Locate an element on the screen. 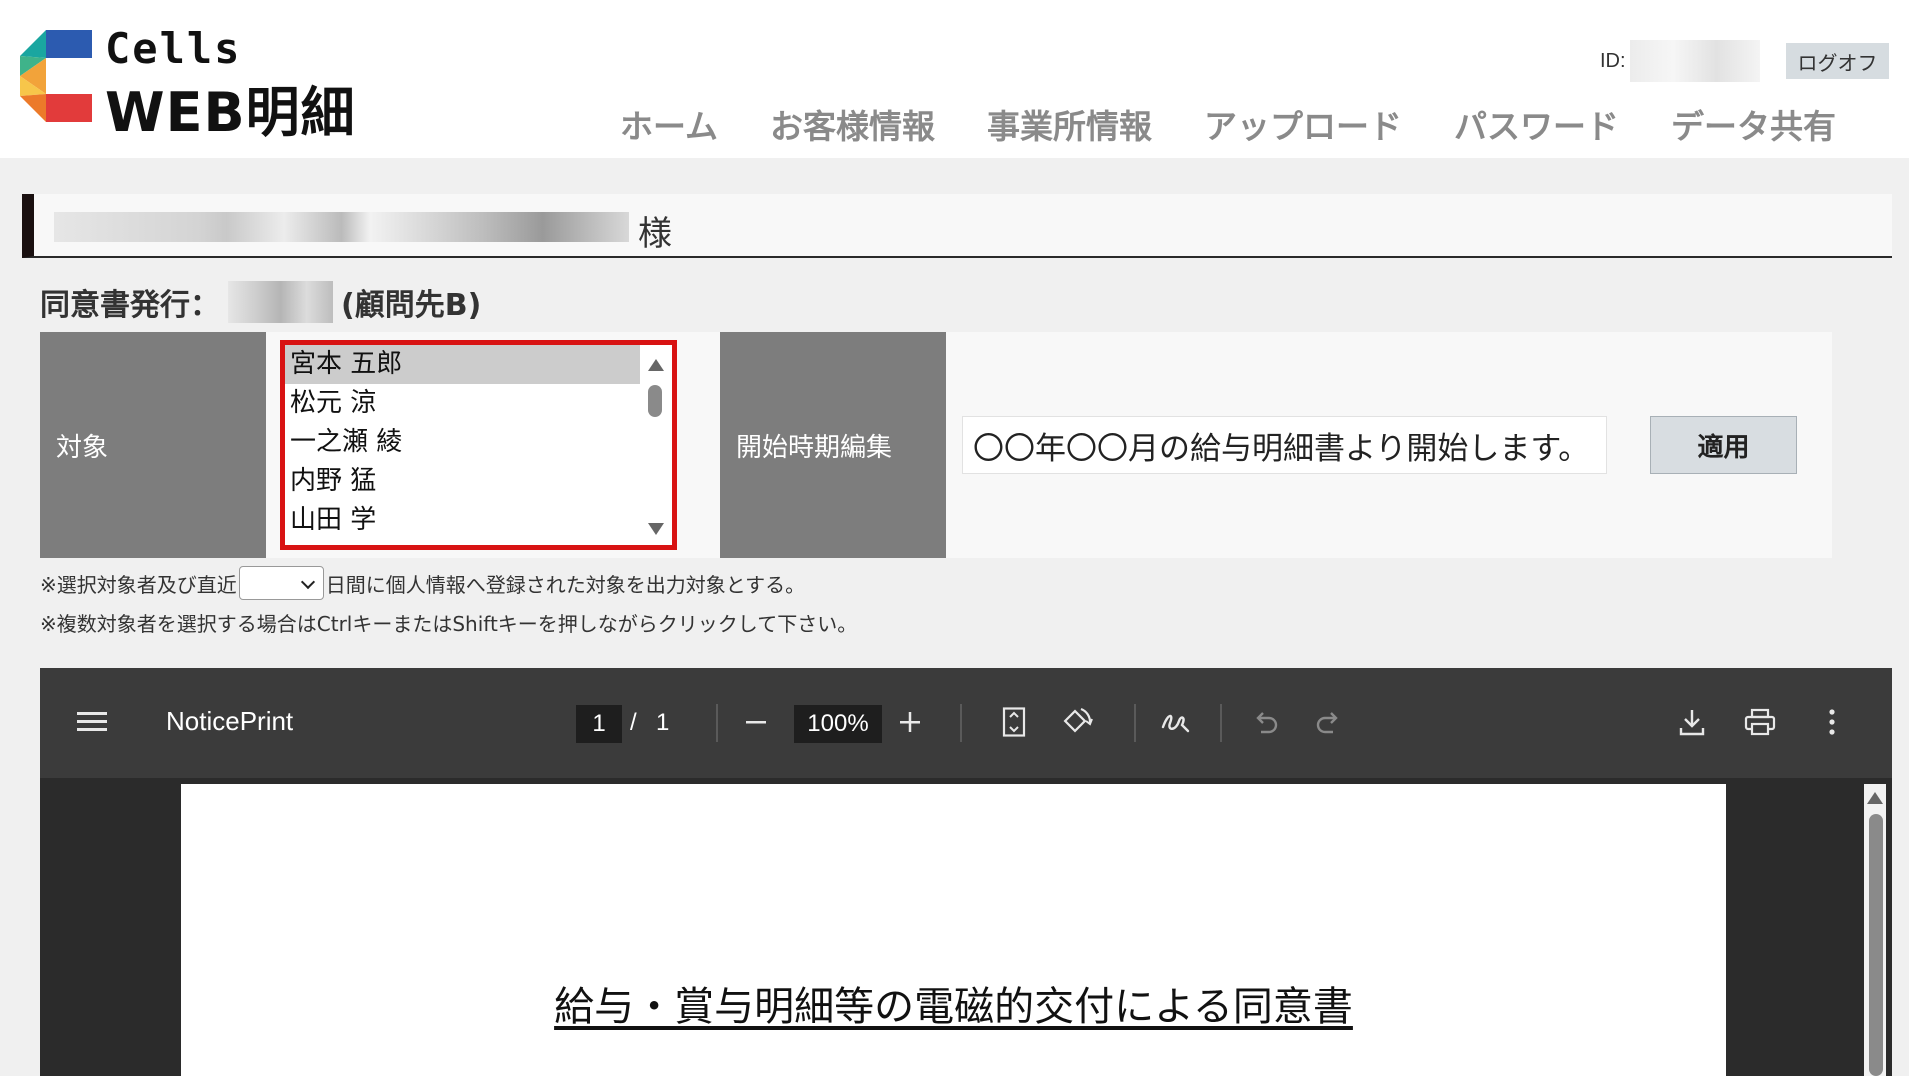 This screenshot has height=1076, width=1909. employee-listbox: 宮本 五郎 松元 涼 一之瀬 綾 内野 猛 山田 学 is located at coordinates (478, 445).